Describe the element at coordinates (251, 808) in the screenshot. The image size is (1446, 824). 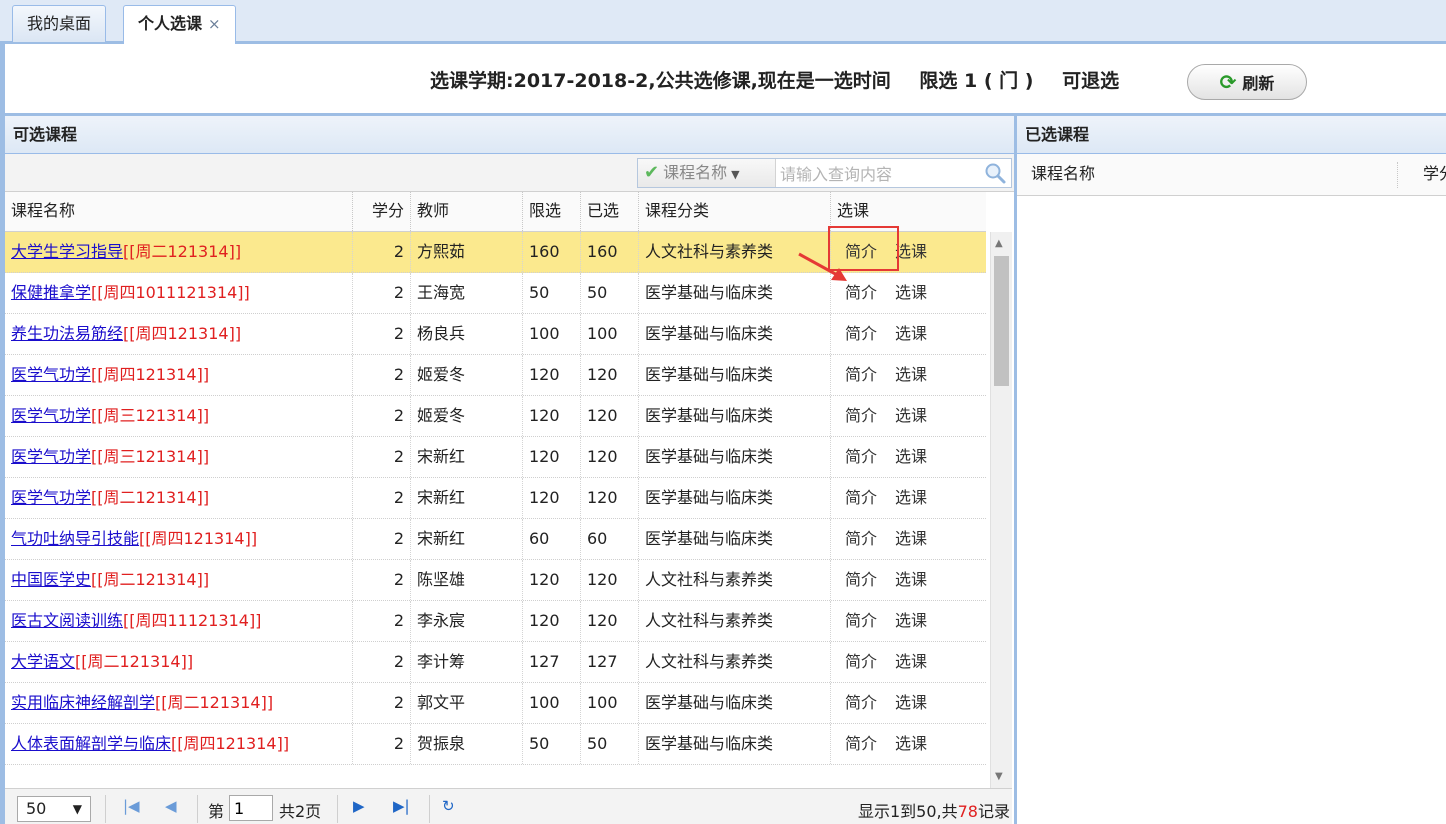
I see `page-number-input` at that location.